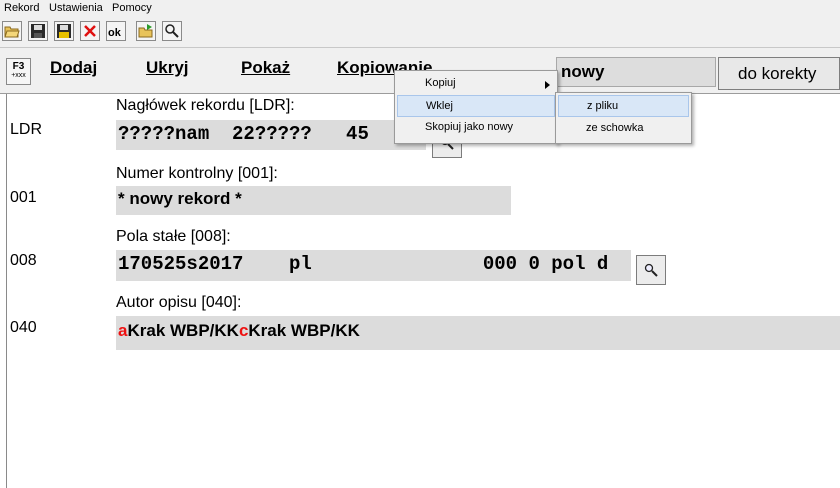 The image size is (840, 488). What do you see at coordinates (439, 106) in the screenshot?
I see `menu-item-wklej-label: Wklej` at bounding box center [439, 106].